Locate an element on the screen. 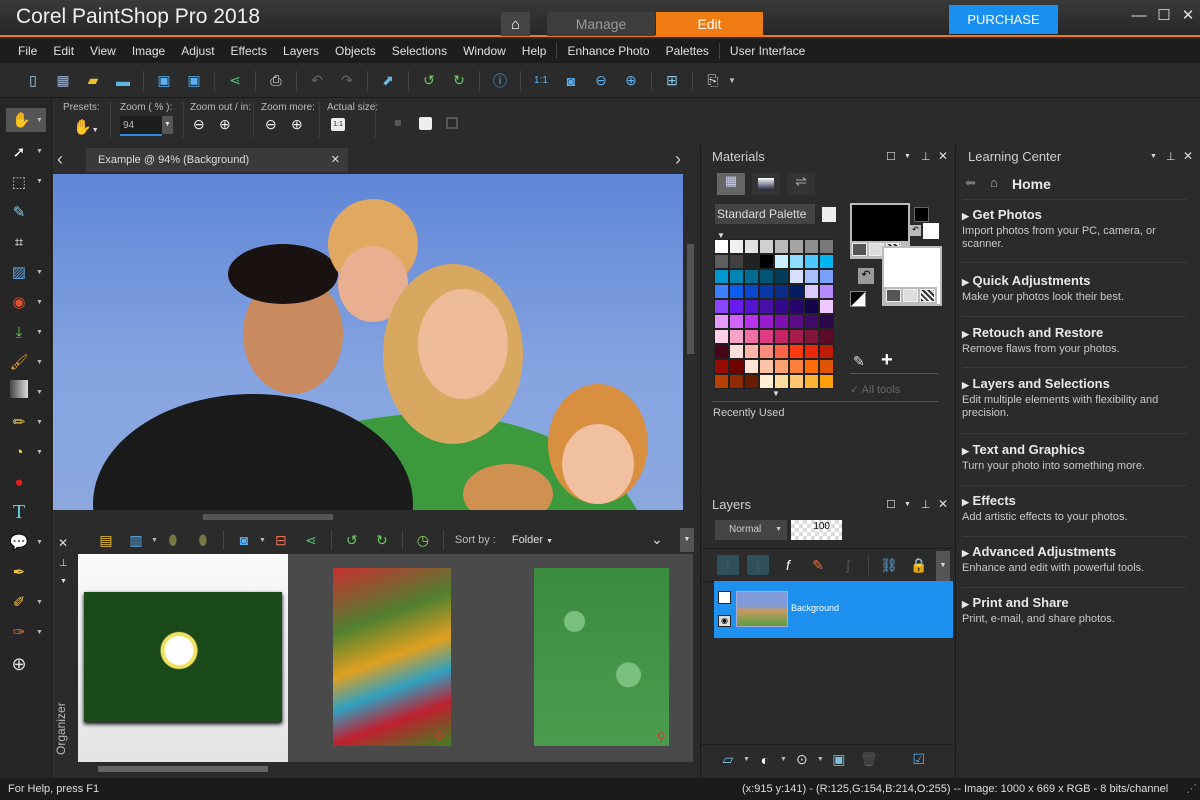  color-button is located at coordinates (859, 249).